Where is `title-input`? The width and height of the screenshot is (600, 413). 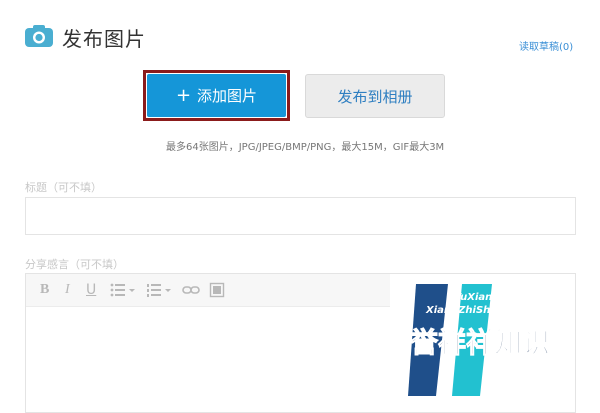
title-input is located at coordinates (300, 216).